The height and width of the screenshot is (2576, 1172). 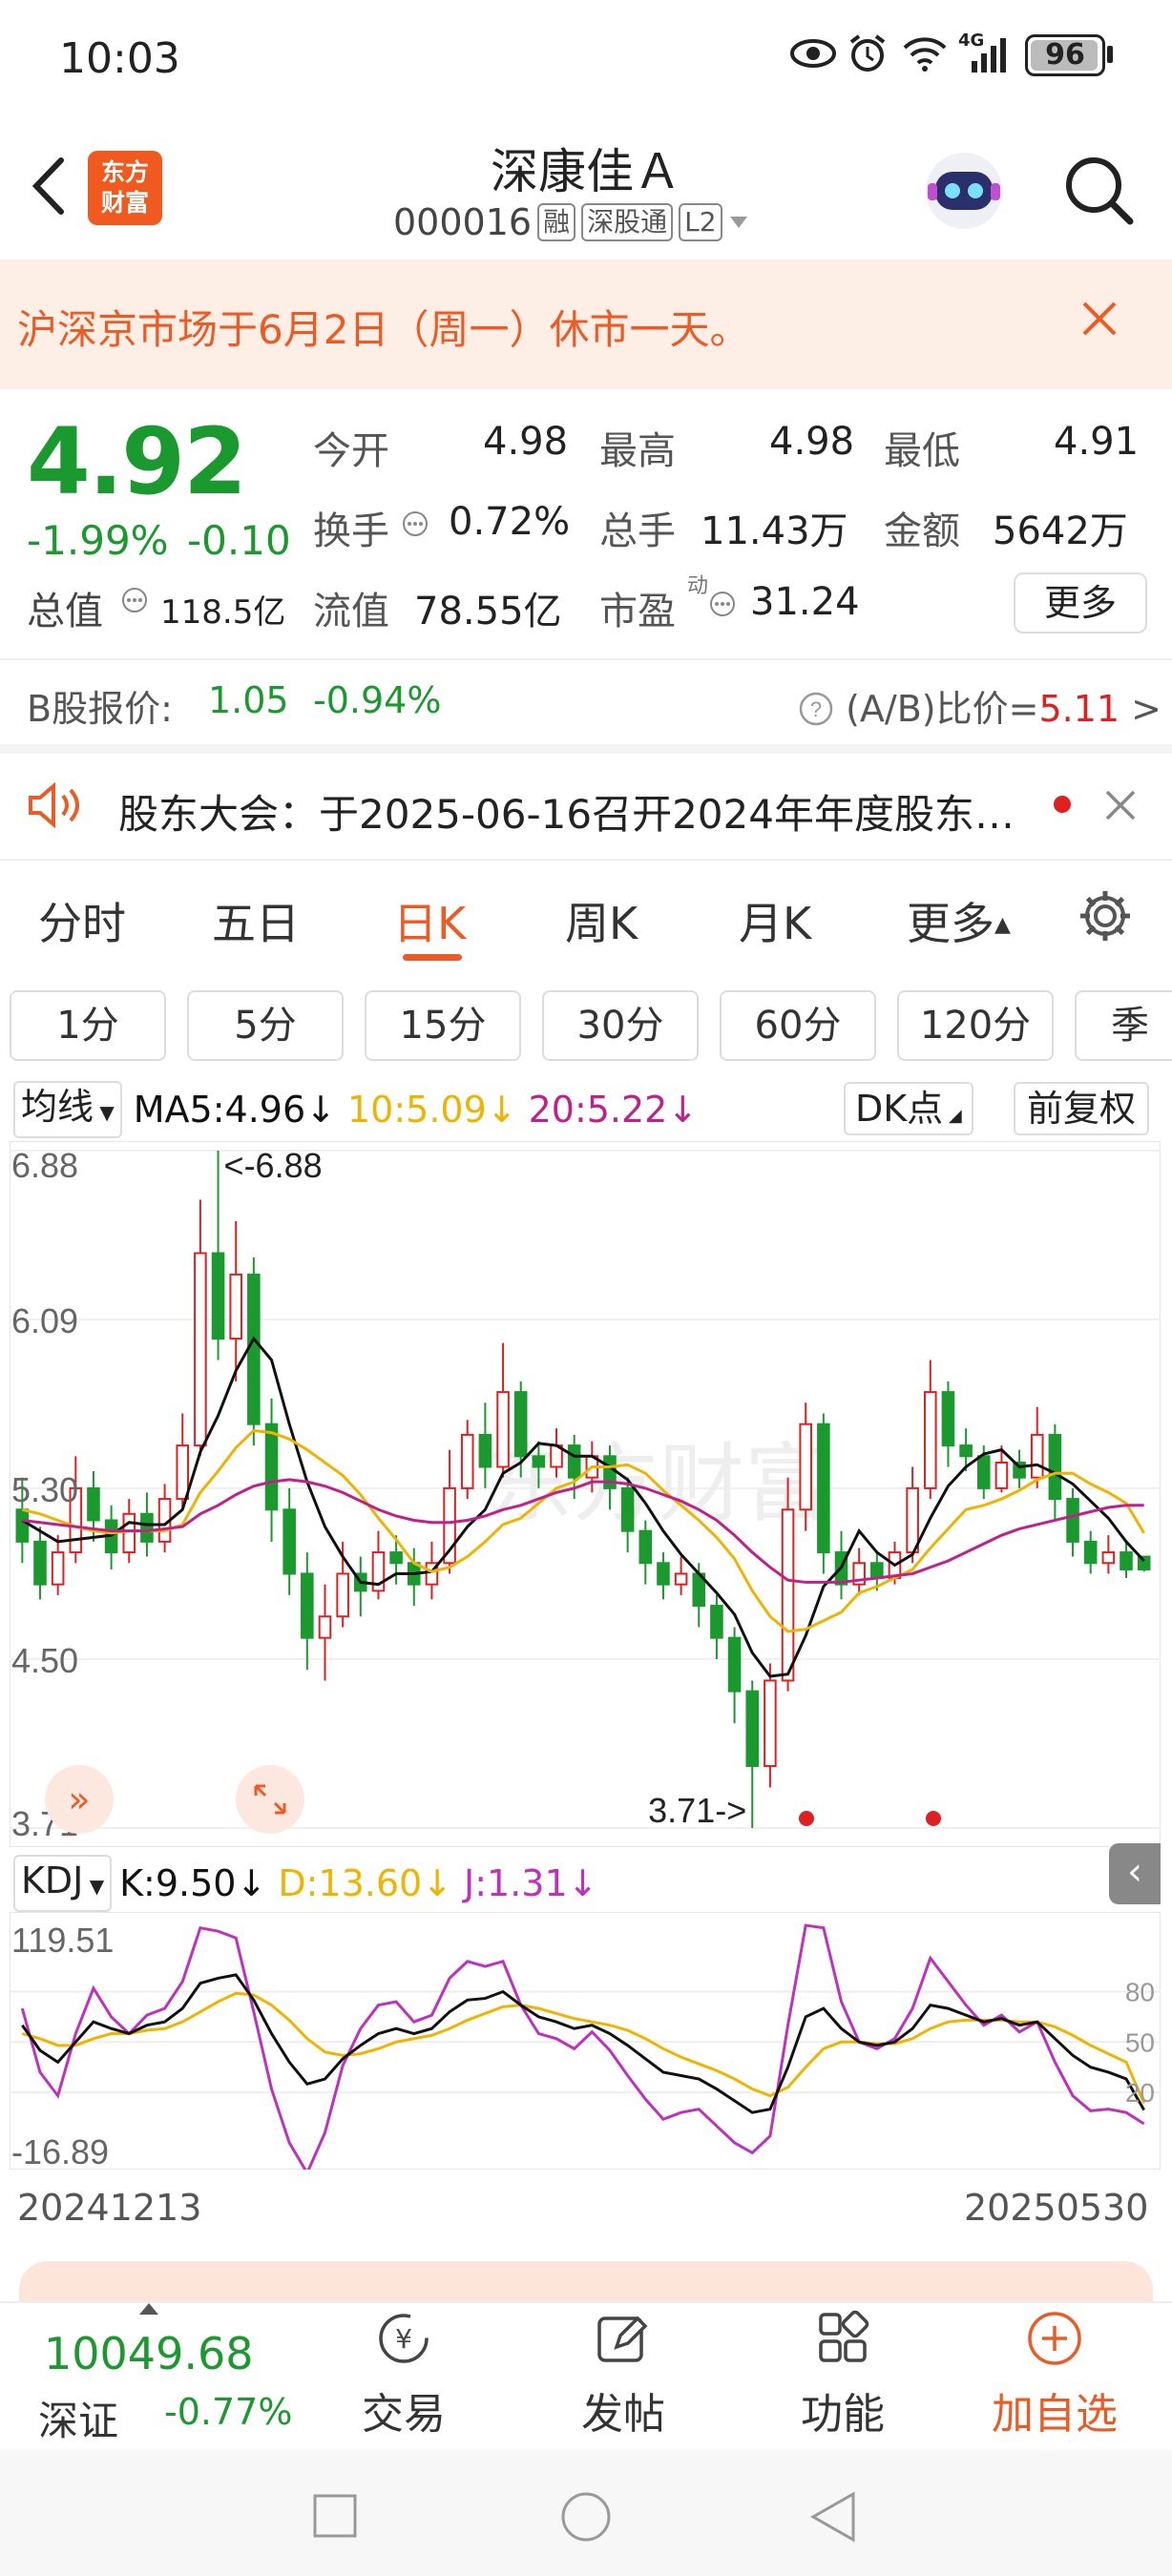 What do you see at coordinates (273, 1165) in the screenshot?
I see `high-marker-label: <-6.88` at bounding box center [273, 1165].